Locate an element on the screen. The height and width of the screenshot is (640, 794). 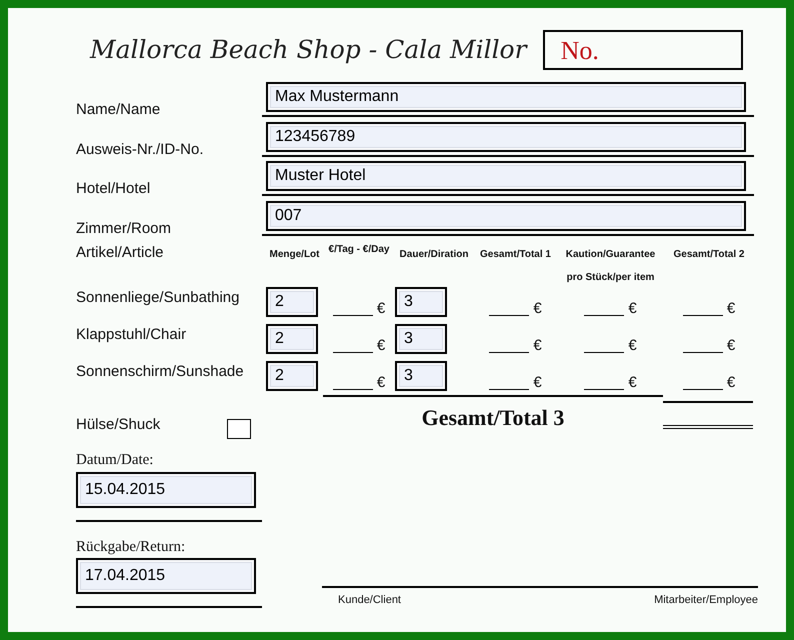
field-label: Zimmer/Room is located at coordinates (124, 228).